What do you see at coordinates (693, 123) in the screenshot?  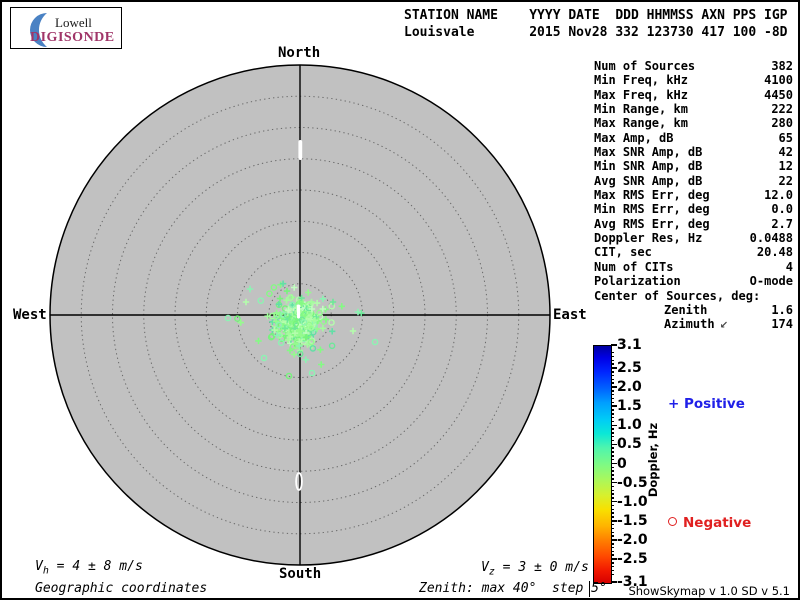 I see `stat-row: Max Range, km 280` at bounding box center [693, 123].